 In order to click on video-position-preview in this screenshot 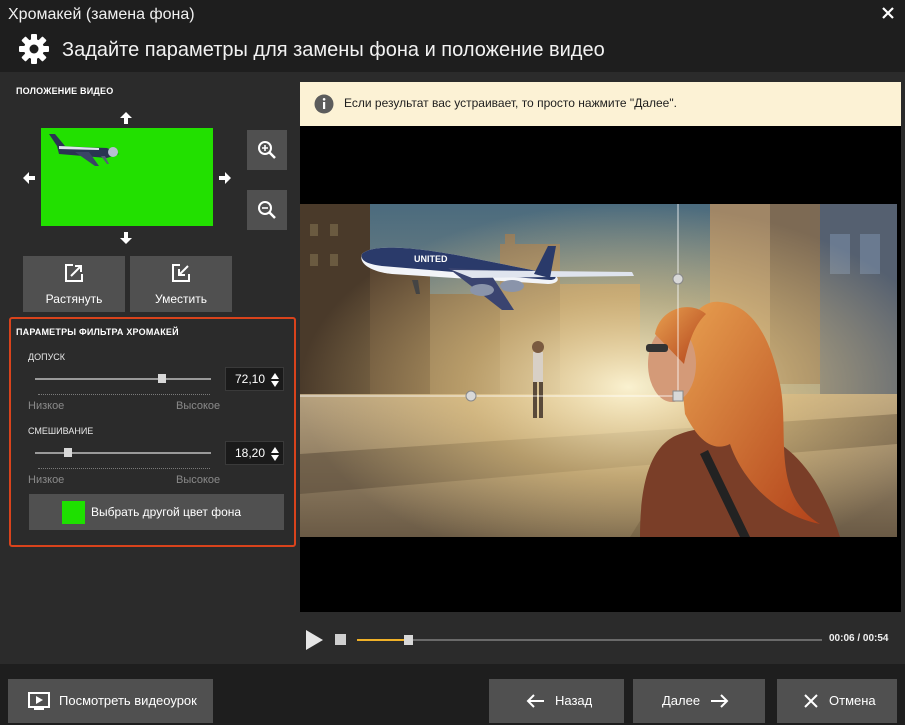, I will do `click(127, 177)`.